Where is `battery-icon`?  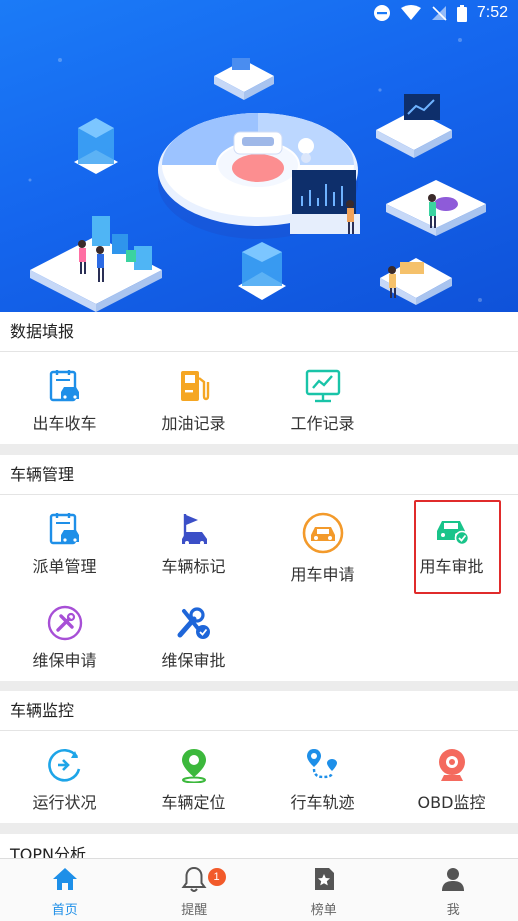 battery-icon is located at coordinates (461, 13).